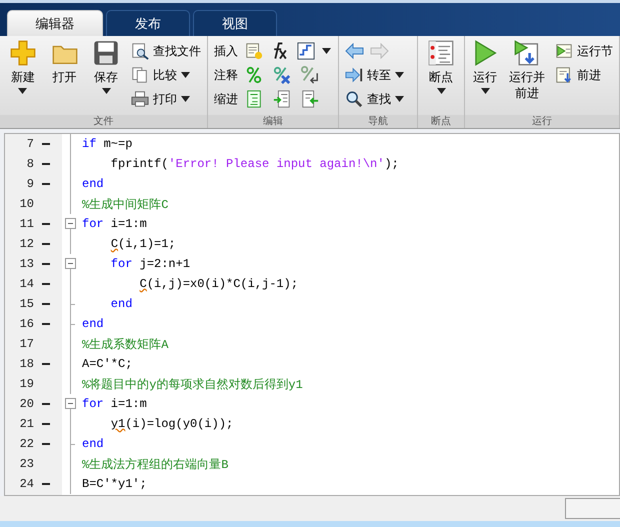 The height and width of the screenshot is (527, 620). What do you see at coordinates (353, 99) in the screenshot?
I see `search-icon` at bounding box center [353, 99].